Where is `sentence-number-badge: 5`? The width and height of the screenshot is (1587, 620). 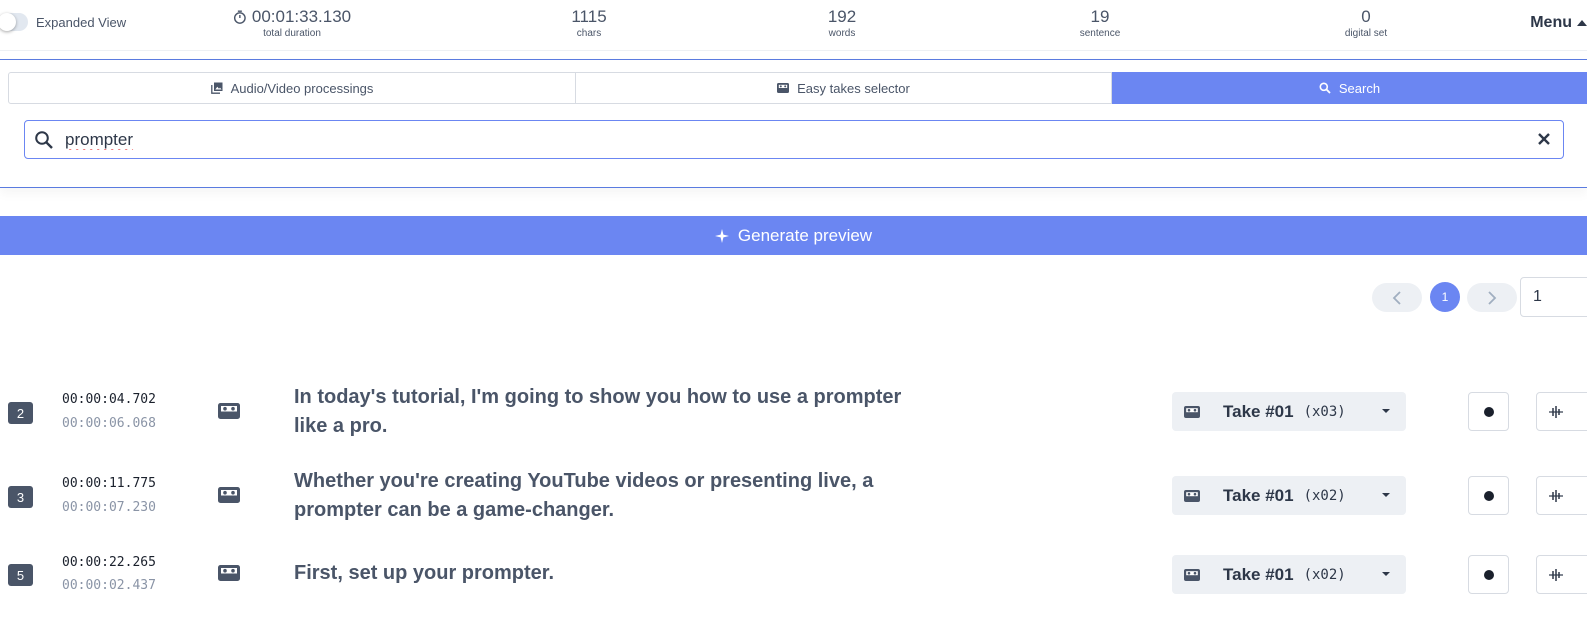
sentence-number-badge: 5 is located at coordinates (20, 575).